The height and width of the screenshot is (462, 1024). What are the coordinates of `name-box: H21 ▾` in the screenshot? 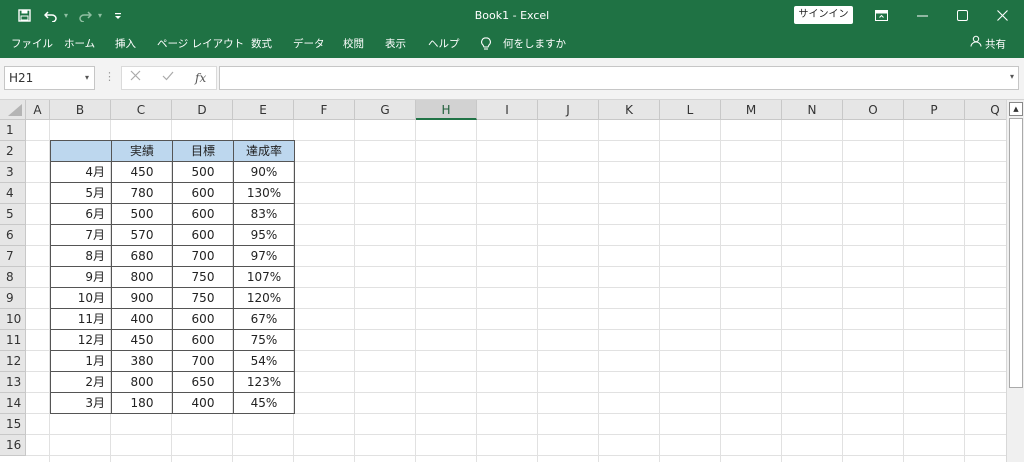 It's located at (49, 78).